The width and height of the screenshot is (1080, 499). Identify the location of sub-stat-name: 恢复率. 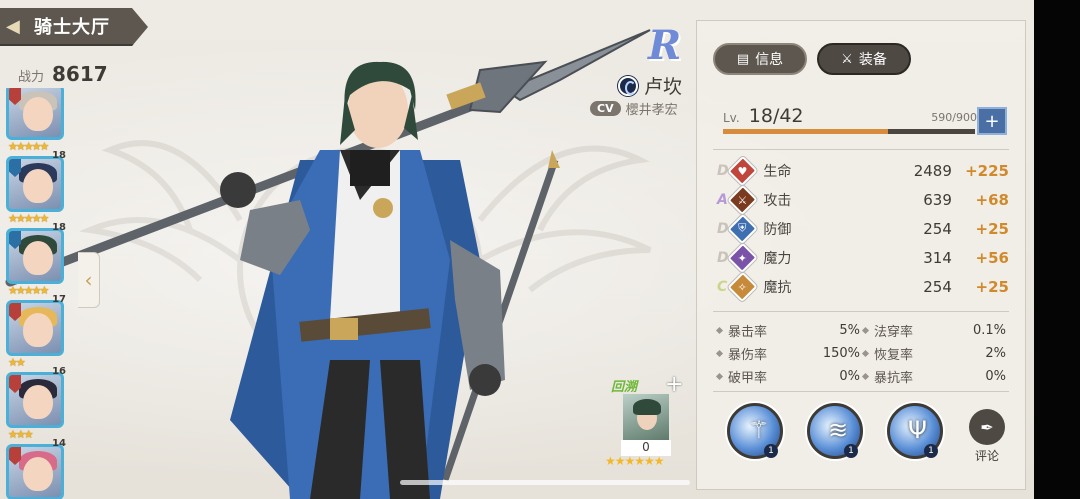
(894, 355).